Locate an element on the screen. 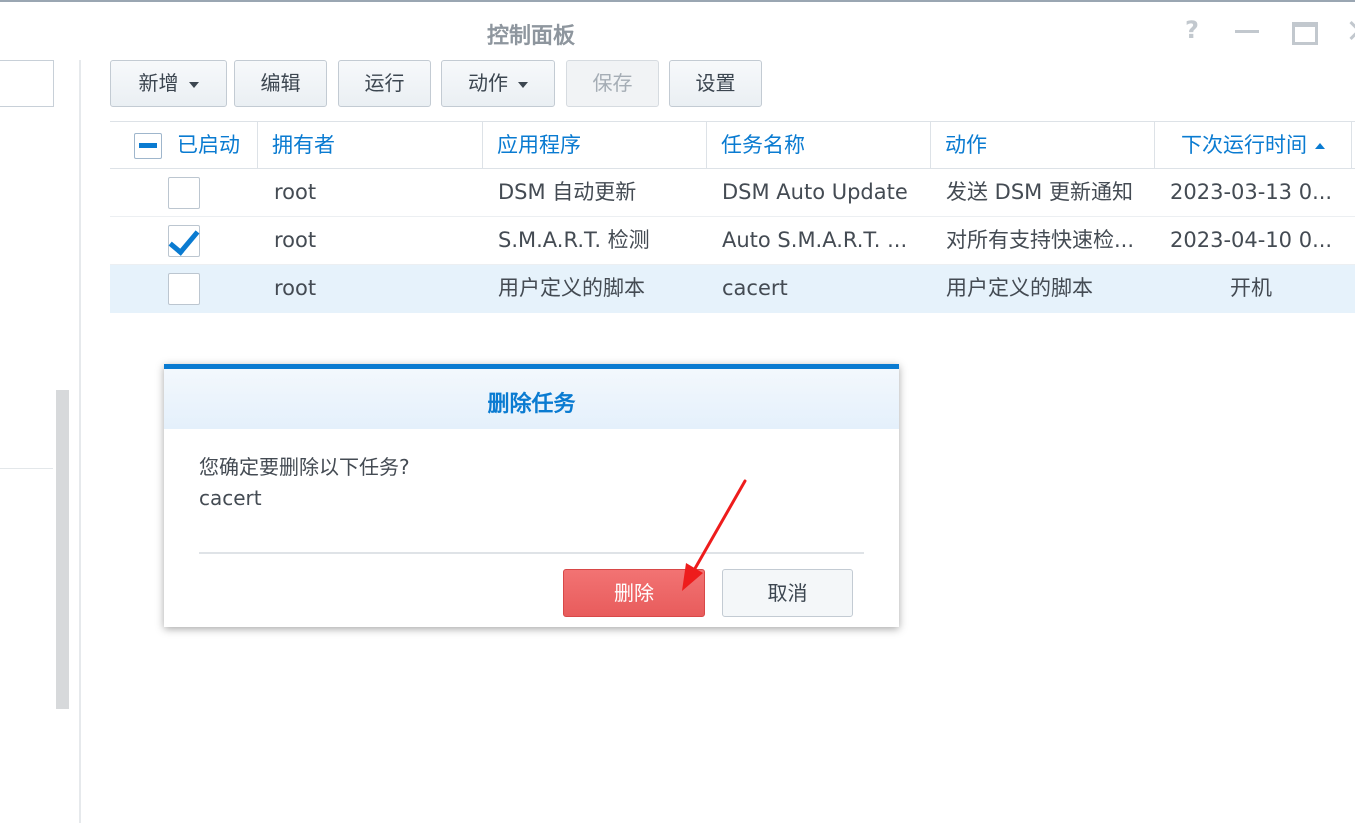 This screenshot has width=1355, height=823. column-header-owner: 拥有者 is located at coordinates (370, 145).